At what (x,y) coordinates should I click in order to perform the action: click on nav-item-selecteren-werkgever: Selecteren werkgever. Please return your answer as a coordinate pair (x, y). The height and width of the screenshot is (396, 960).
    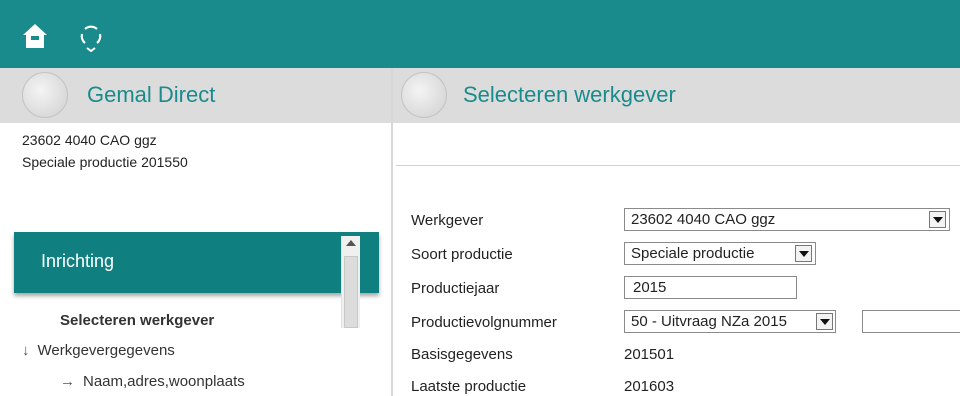
    Looking at the image, I should click on (137, 320).